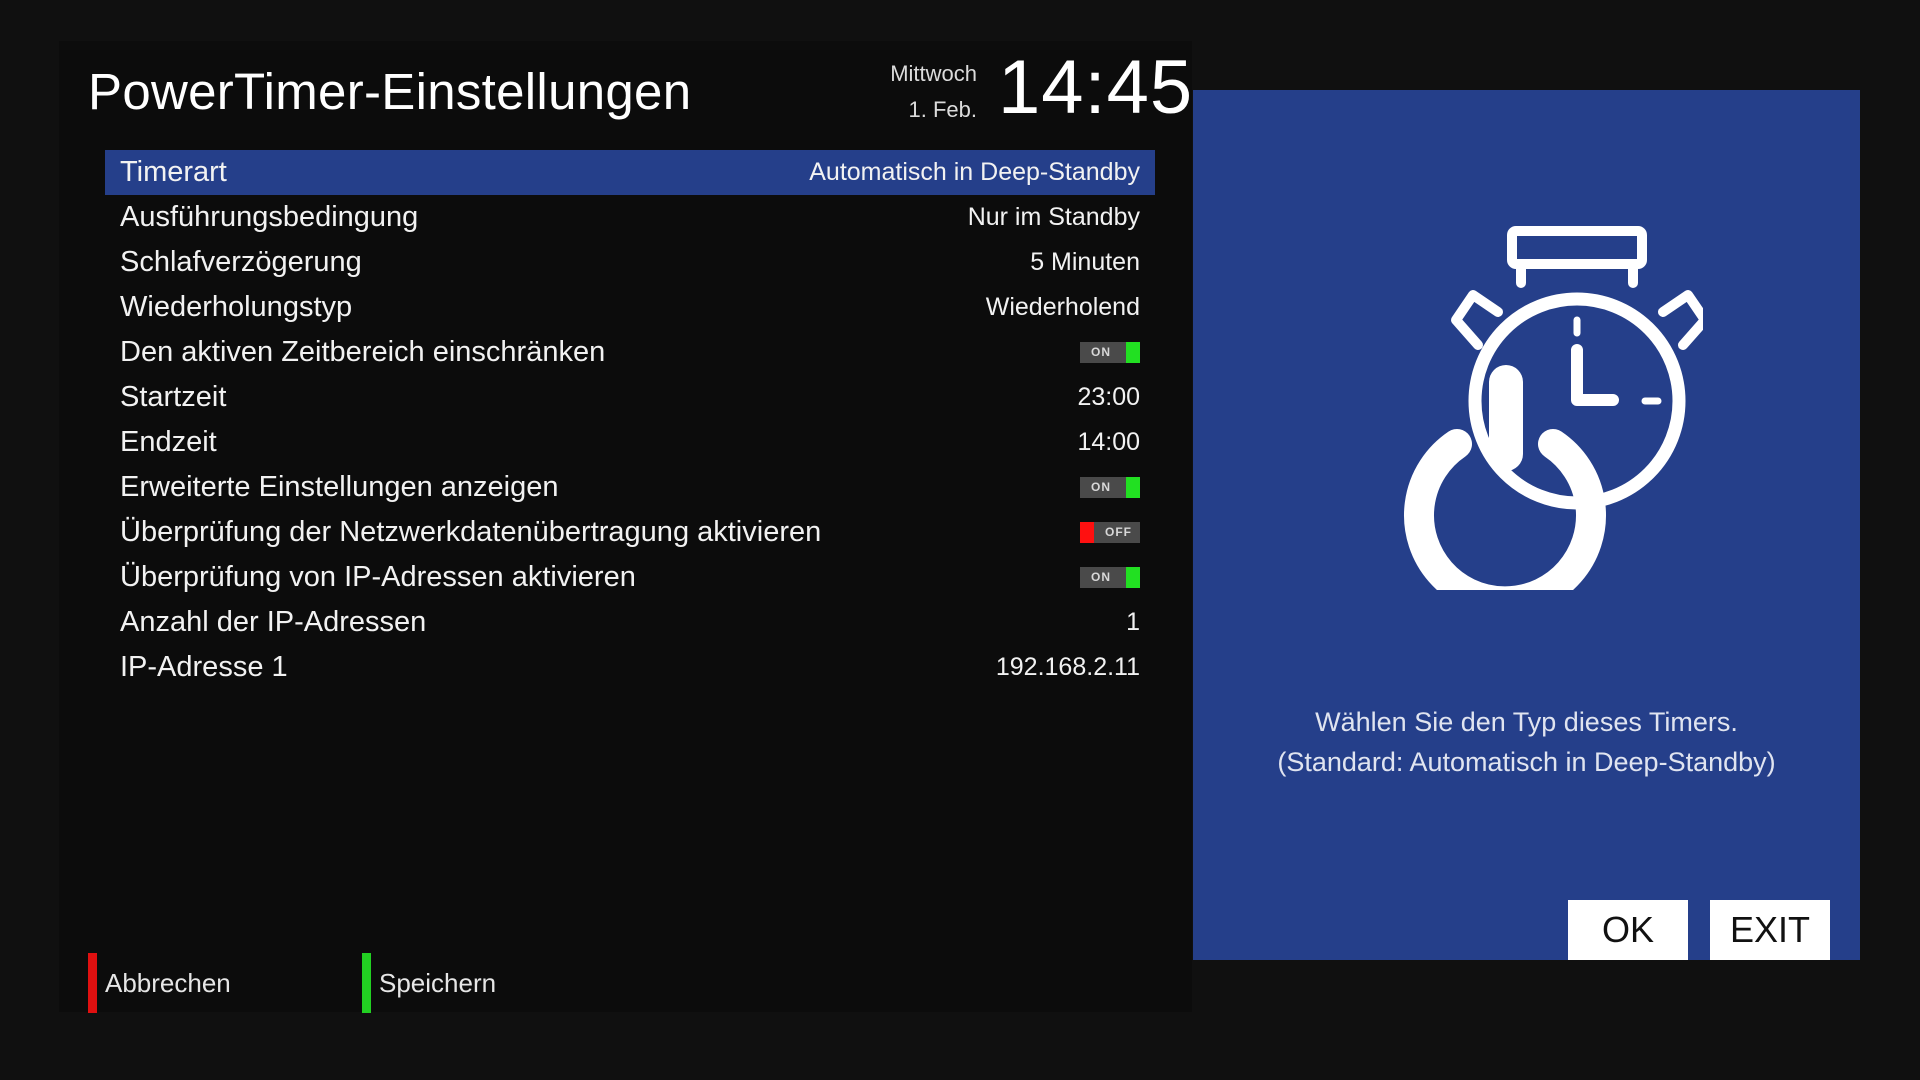 This screenshot has width=1920, height=1080. What do you see at coordinates (92, 983) in the screenshot?
I see `red-key-indicator` at bounding box center [92, 983].